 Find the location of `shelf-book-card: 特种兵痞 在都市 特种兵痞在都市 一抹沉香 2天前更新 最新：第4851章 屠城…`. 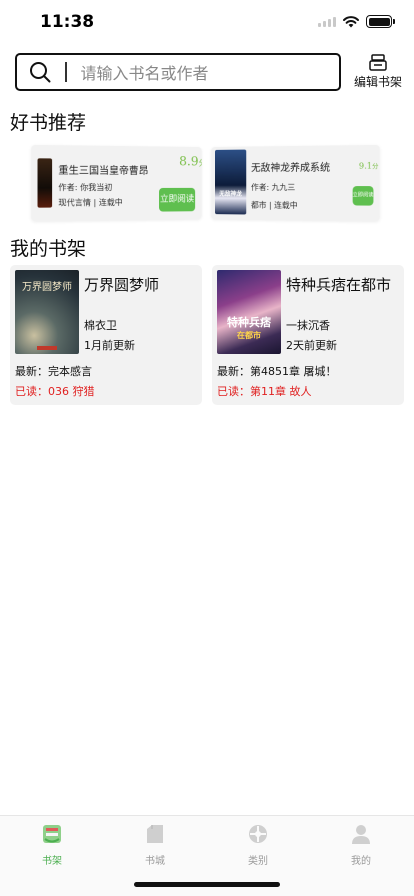

shelf-book-card: 特种兵痞 在都市 特种兵痞在都市 一抹沉香 2天前更新 最新：第4851章 屠城… is located at coordinates (308, 335).